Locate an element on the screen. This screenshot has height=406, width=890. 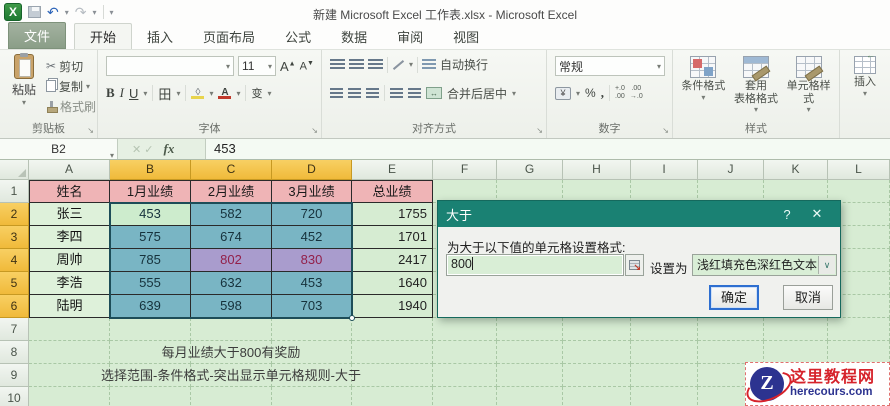
tab-data: 数据 is located at coordinates (354, 36).